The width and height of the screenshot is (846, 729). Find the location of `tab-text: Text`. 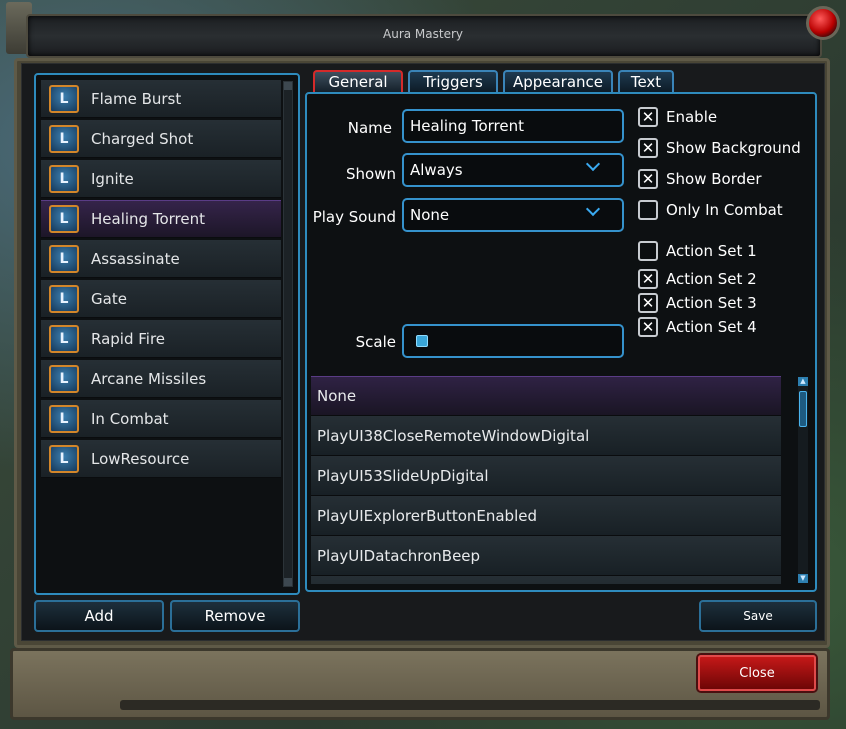

tab-text: Text is located at coordinates (646, 81).